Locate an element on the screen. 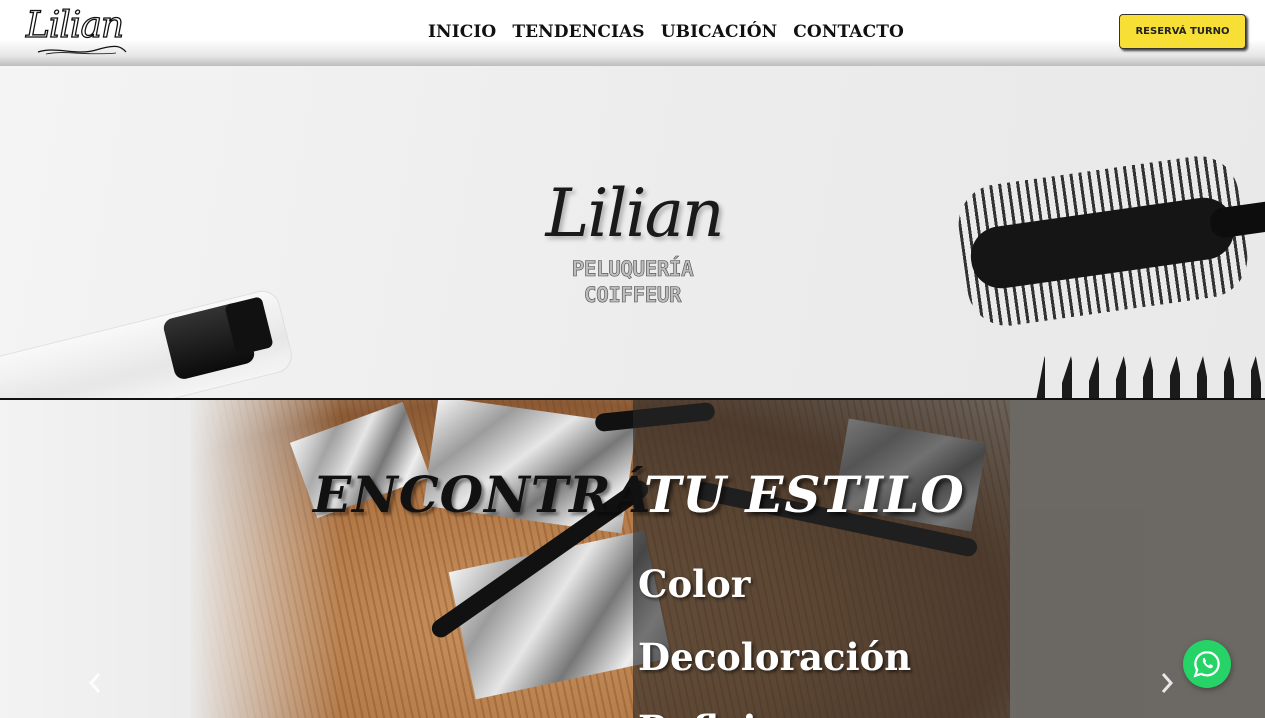 The height and width of the screenshot is (718, 1265). main-menu: INICIO TENDENCIAS UBICACIÓN CONTACTO is located at coordinates (666, 32).